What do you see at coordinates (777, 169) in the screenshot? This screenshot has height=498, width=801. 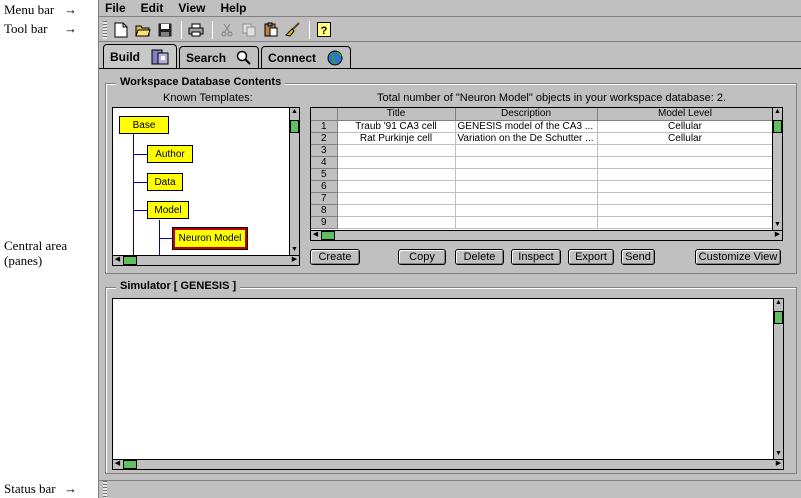 I see `table-vertical-scrollbar: ▲ ▼` at bounding box center [777, 169].